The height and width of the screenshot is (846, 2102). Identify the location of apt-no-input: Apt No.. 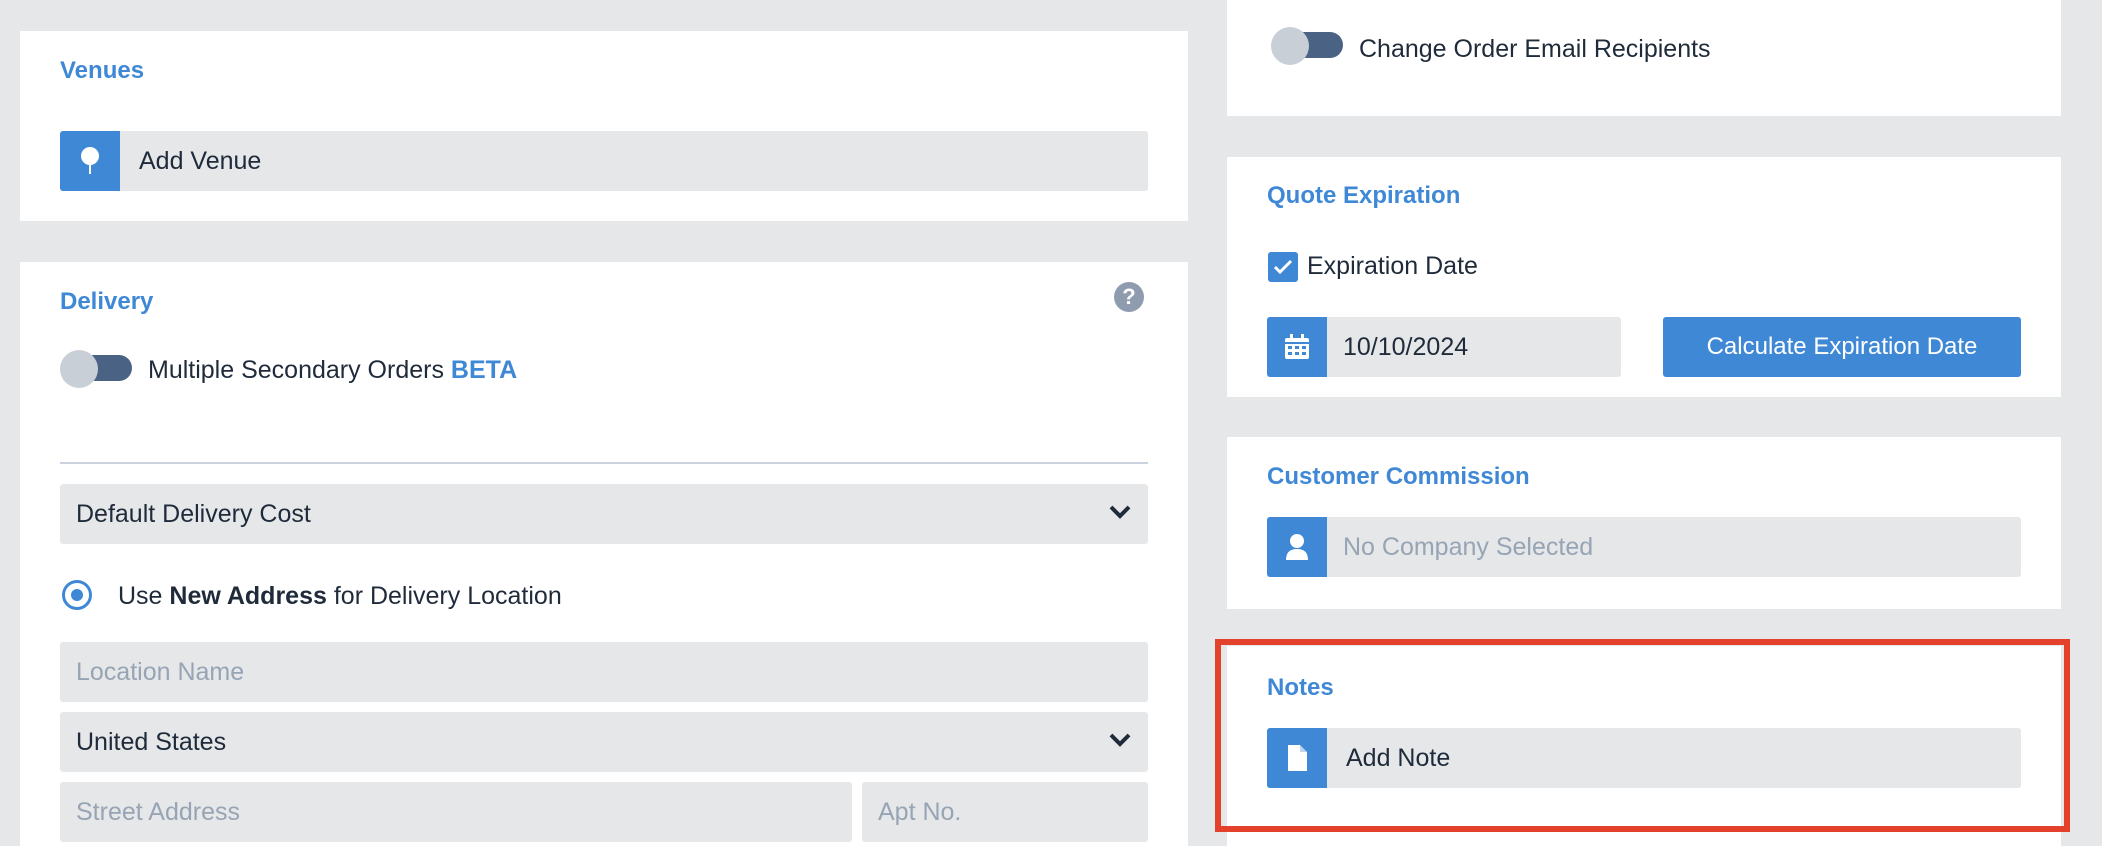
(1005, 812).